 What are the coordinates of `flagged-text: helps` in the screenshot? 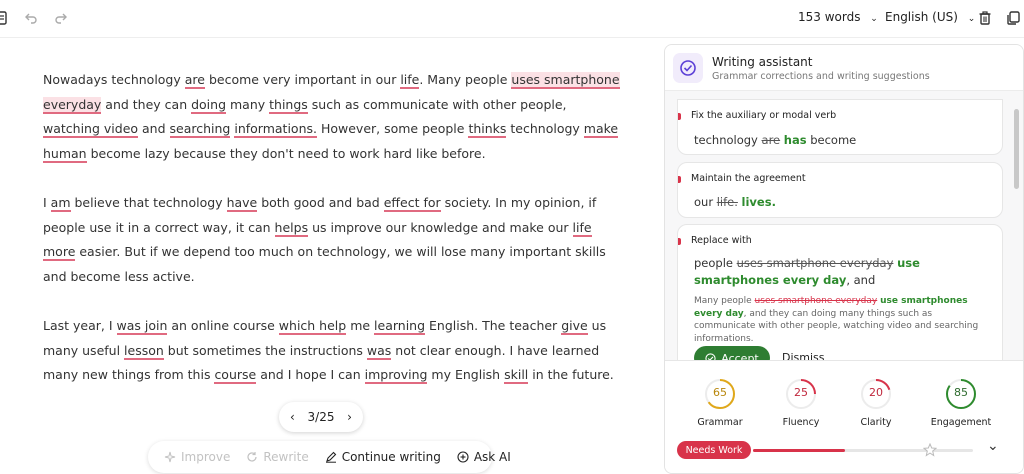 It's located at (291, 228).